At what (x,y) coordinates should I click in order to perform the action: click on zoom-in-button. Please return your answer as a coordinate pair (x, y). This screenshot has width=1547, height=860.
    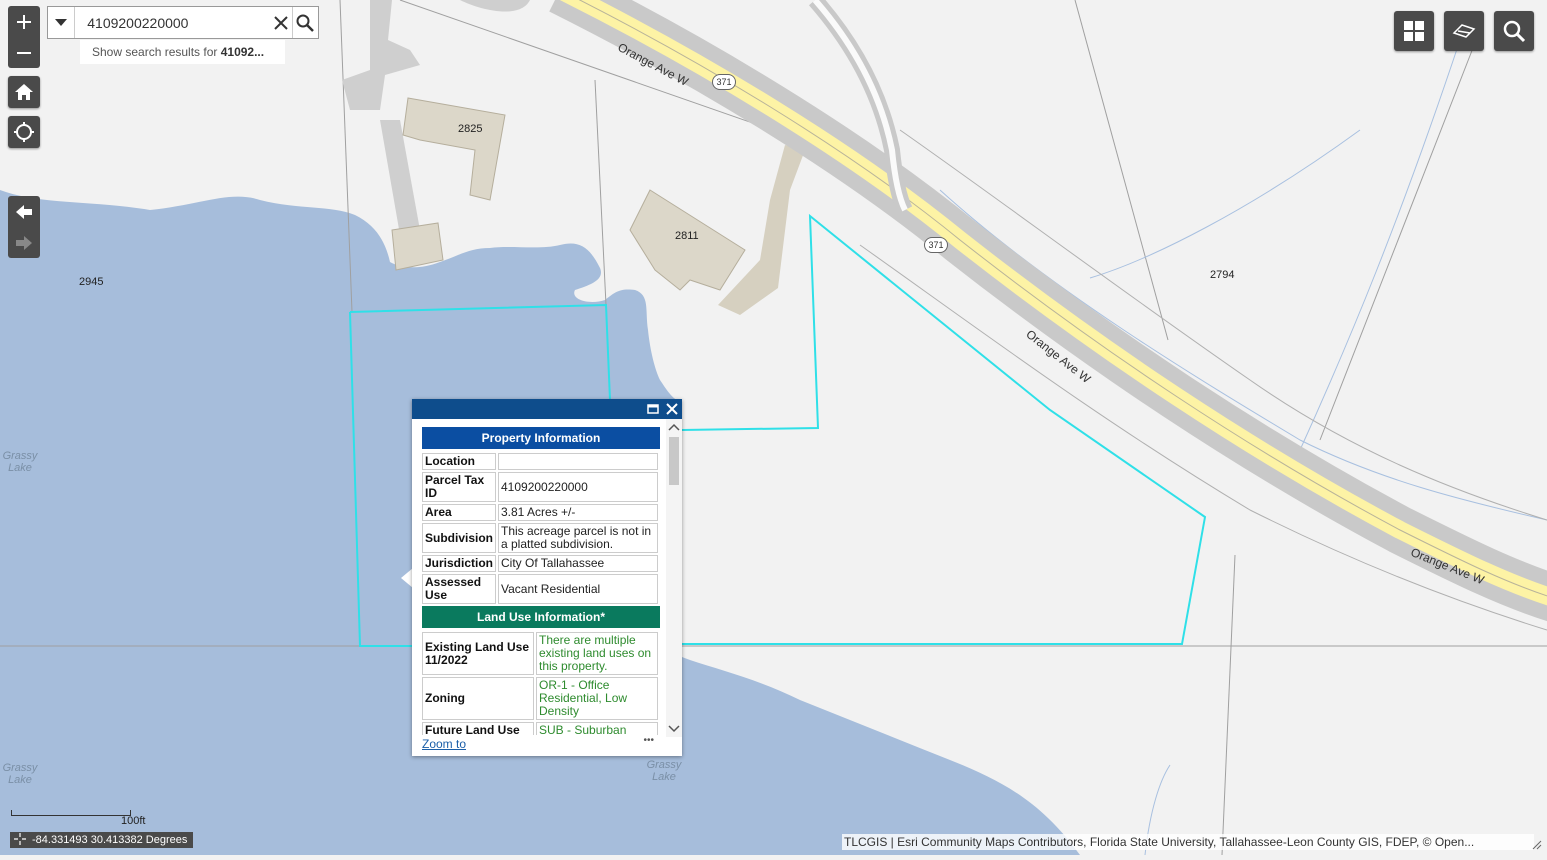
    Looking at the image, I should click on (24, 21).